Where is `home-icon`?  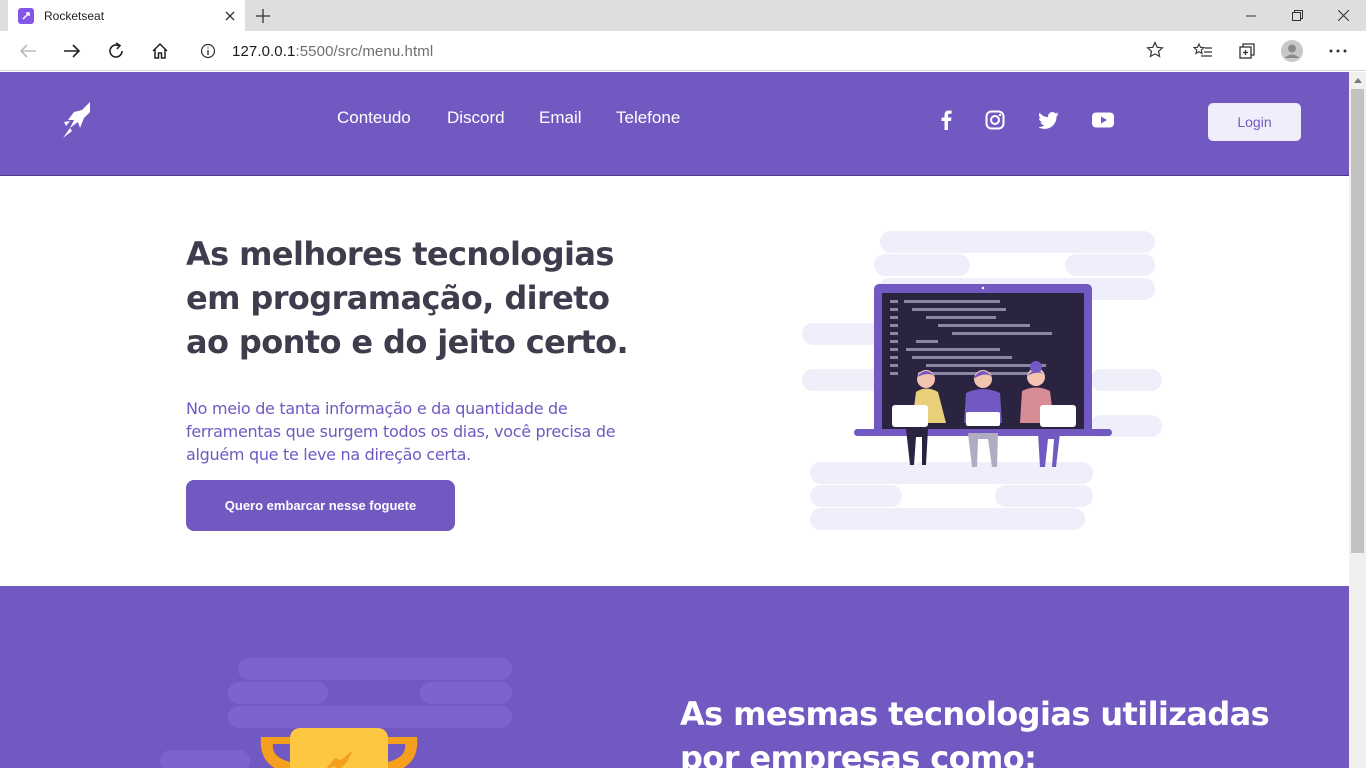 home-icon is located at coordinates (160, 51).